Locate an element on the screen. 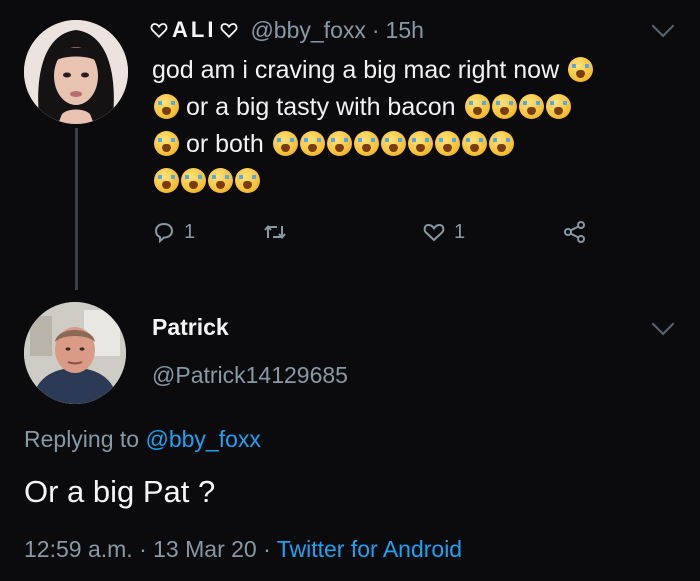 The height and width of the screenshot is (581, 700). replying-to-mention: @bby_foxx is located at coordinates (202, 439).